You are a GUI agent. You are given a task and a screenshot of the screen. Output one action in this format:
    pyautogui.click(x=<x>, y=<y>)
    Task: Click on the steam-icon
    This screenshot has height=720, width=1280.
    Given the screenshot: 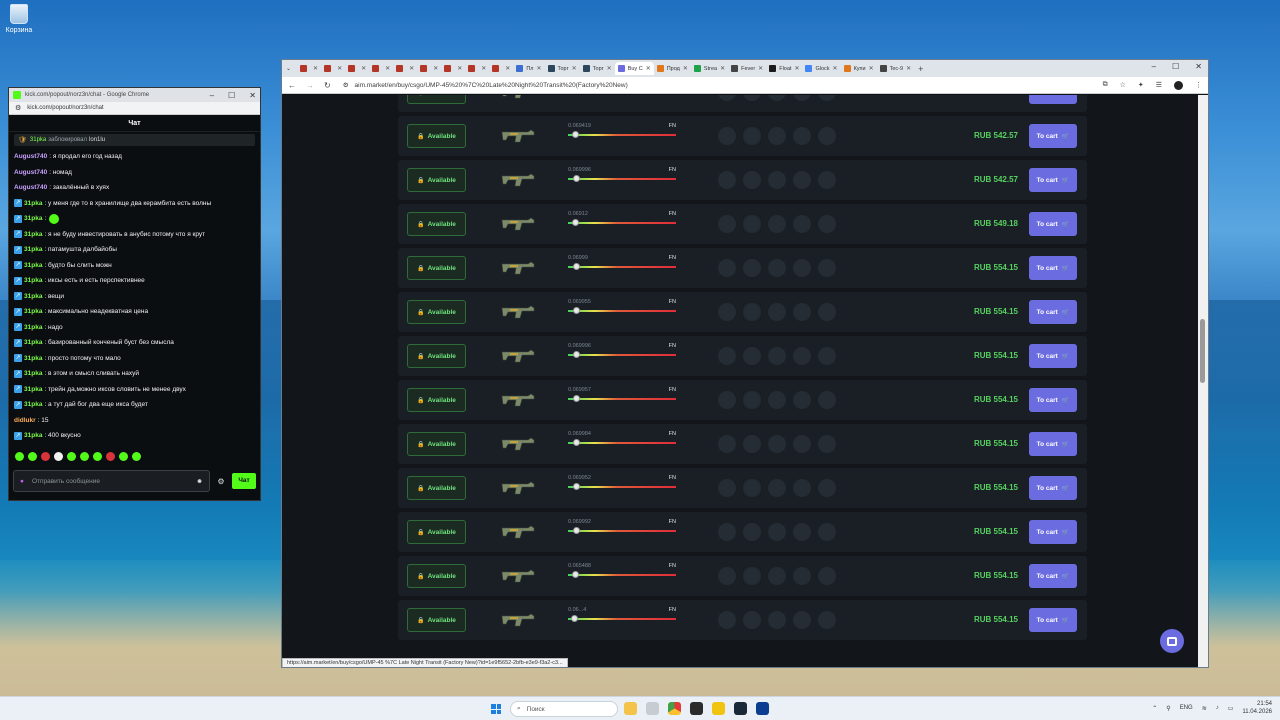 What is the action you would take?
    pyautogui.click(x=740, y=708)
    